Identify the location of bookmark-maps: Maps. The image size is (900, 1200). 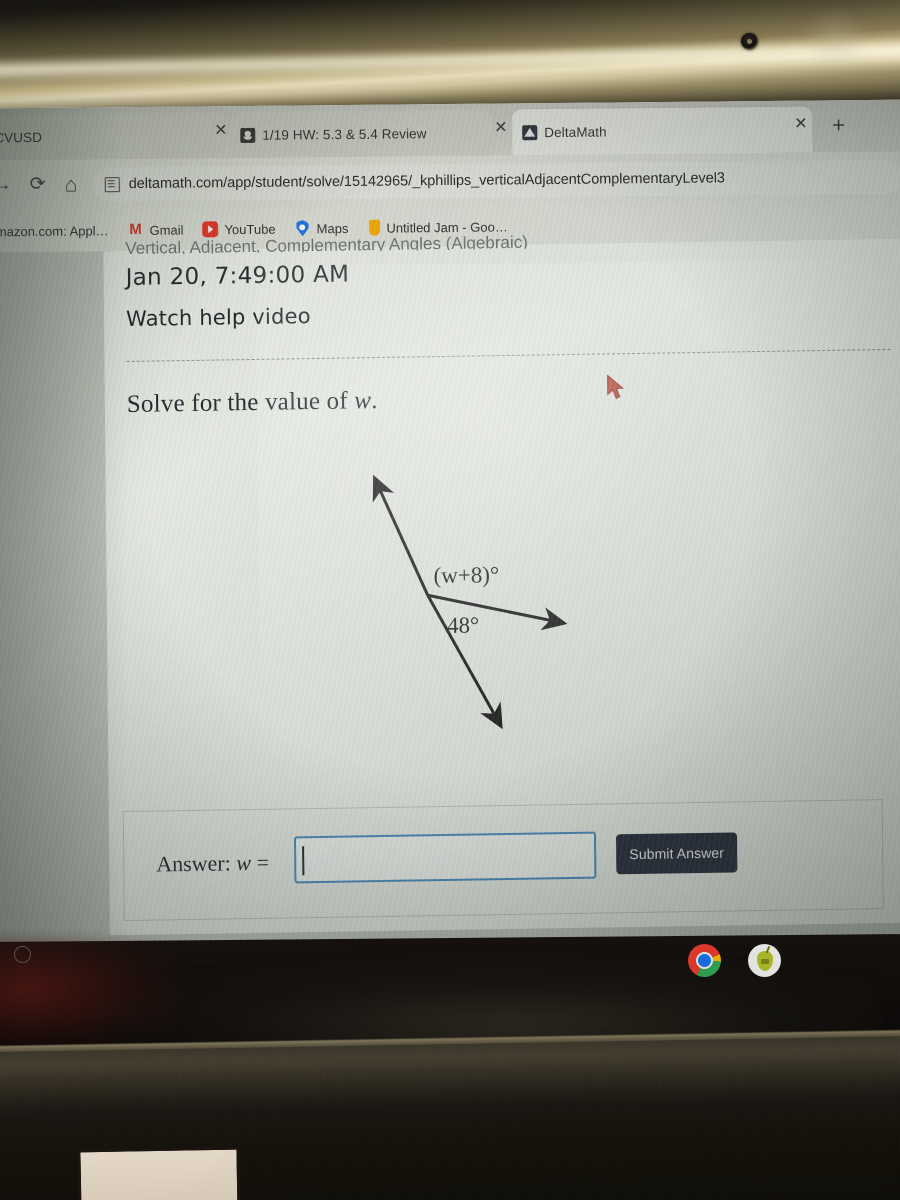
(322, 228).